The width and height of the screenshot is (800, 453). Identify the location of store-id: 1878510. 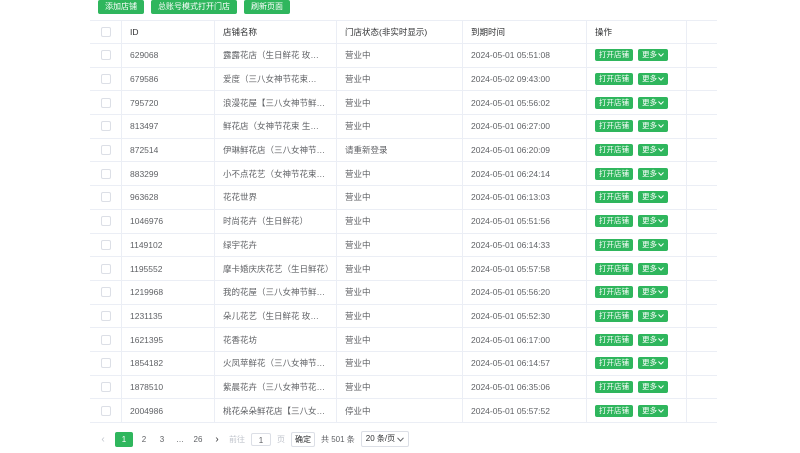
(147, 386).